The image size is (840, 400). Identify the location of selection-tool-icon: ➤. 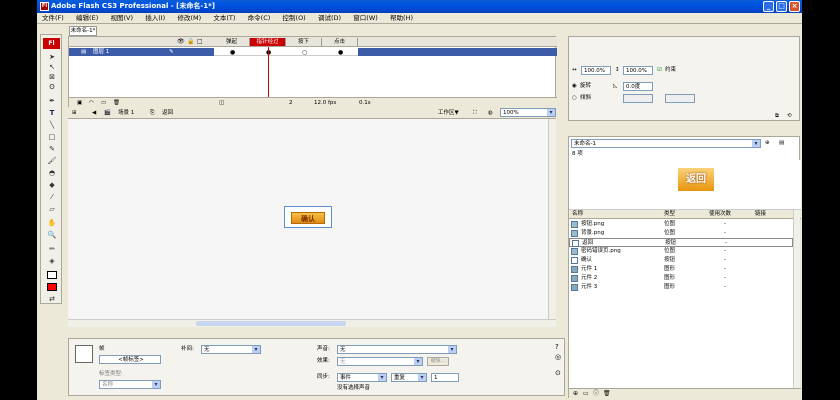
(52, 57).